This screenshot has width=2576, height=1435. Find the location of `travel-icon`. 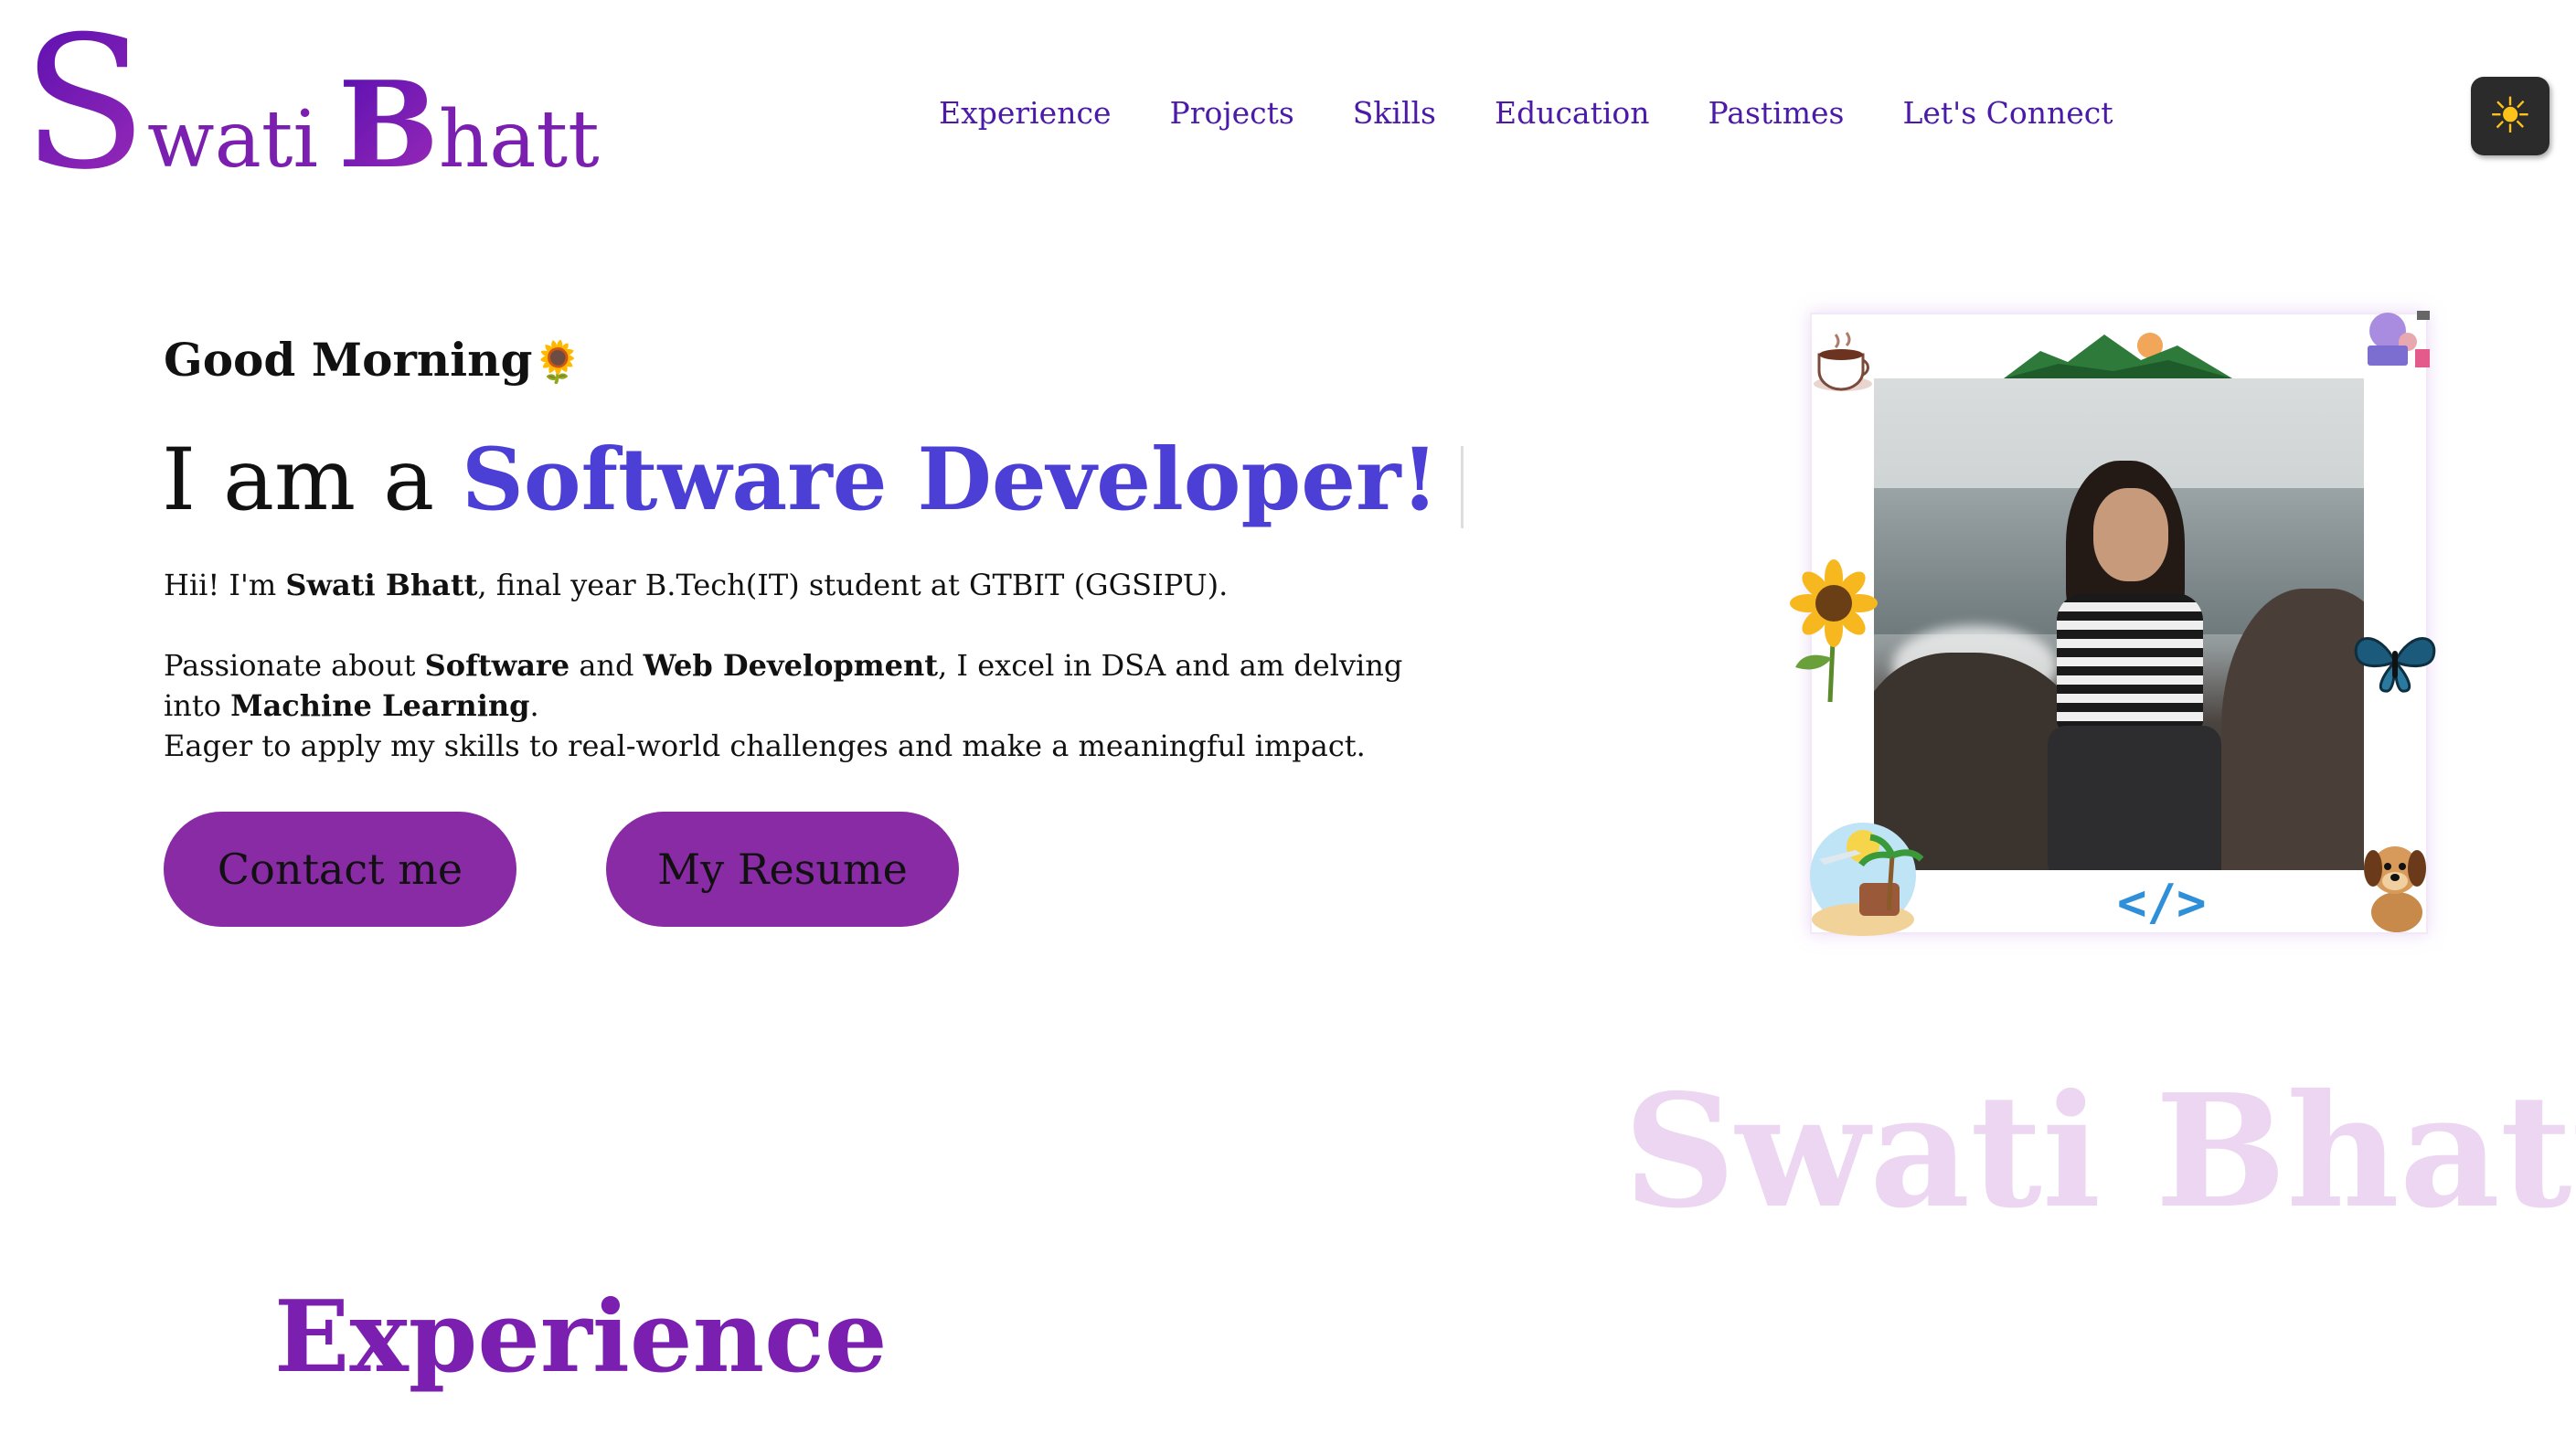

travel-icon is located at coordinates (1867, 879).